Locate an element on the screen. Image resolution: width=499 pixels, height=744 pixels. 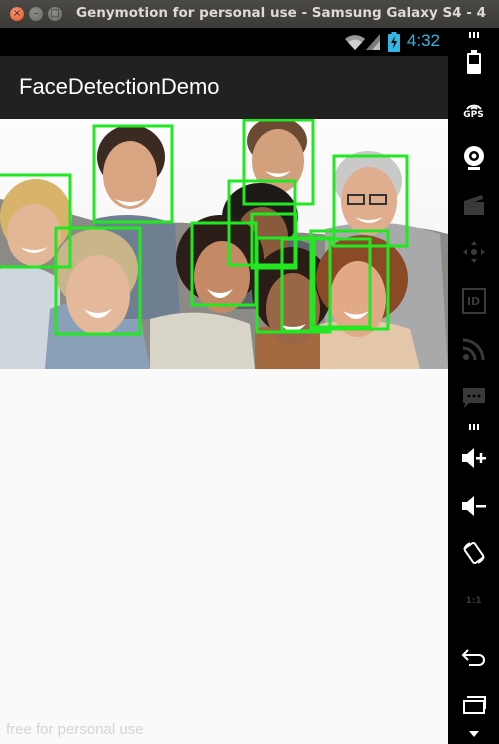
id-icon: ID is located at coordinates (473, 301).